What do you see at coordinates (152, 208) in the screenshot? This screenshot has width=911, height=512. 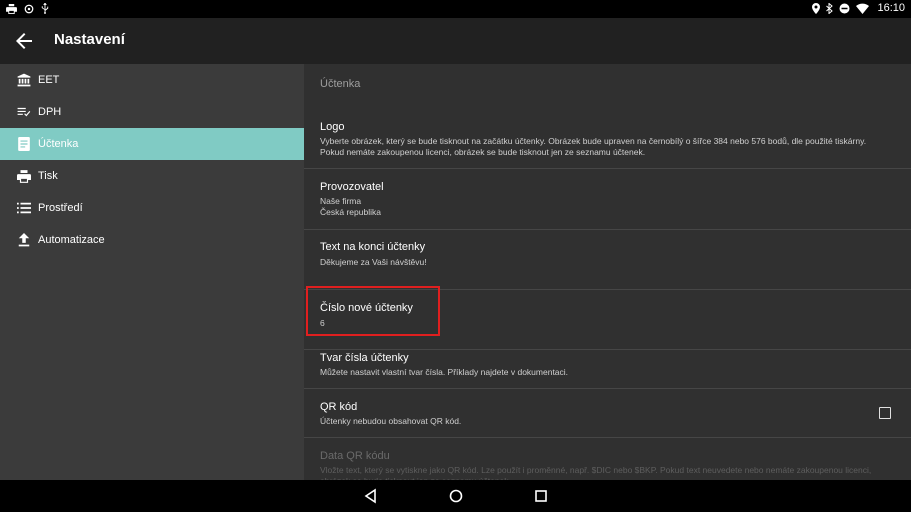 I see `sidebar-item-prostredi: Prostředí` at bounding box center [152, 208].